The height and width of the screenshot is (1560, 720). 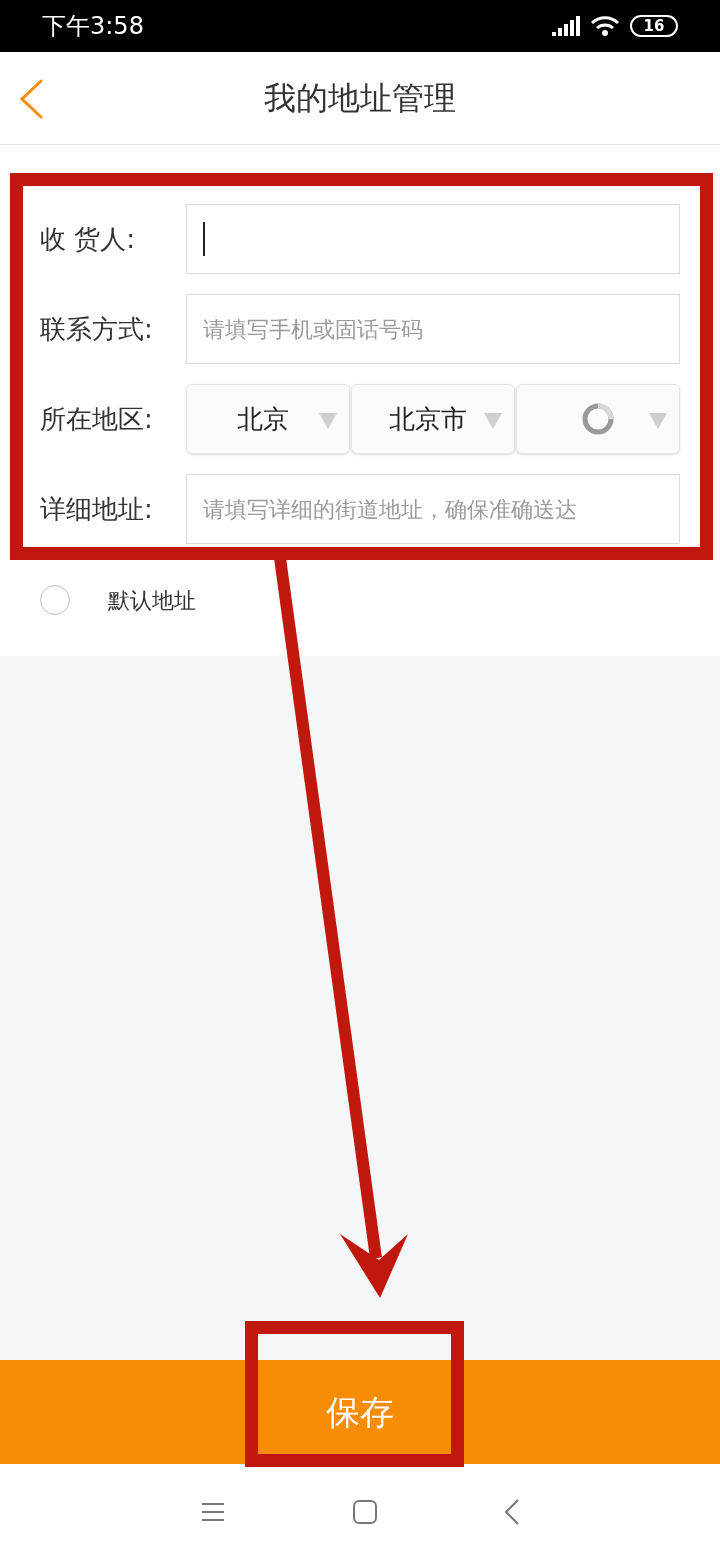 What do you see at coordinates (433, 239) in the screenshot?
I see `input-field` at bounding box center [433, 239].